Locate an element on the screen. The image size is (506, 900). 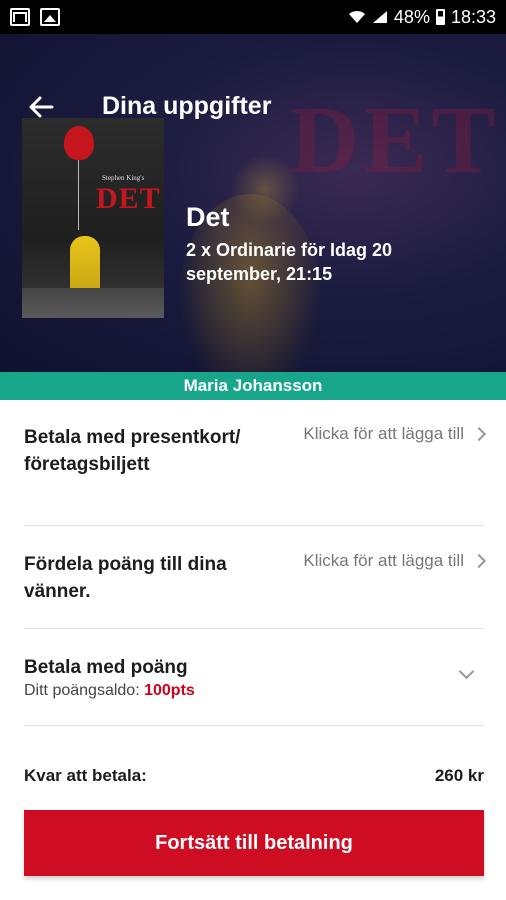
continue-to-payment-button: Fortsätt till betalning is located at coordinates (254, 843).